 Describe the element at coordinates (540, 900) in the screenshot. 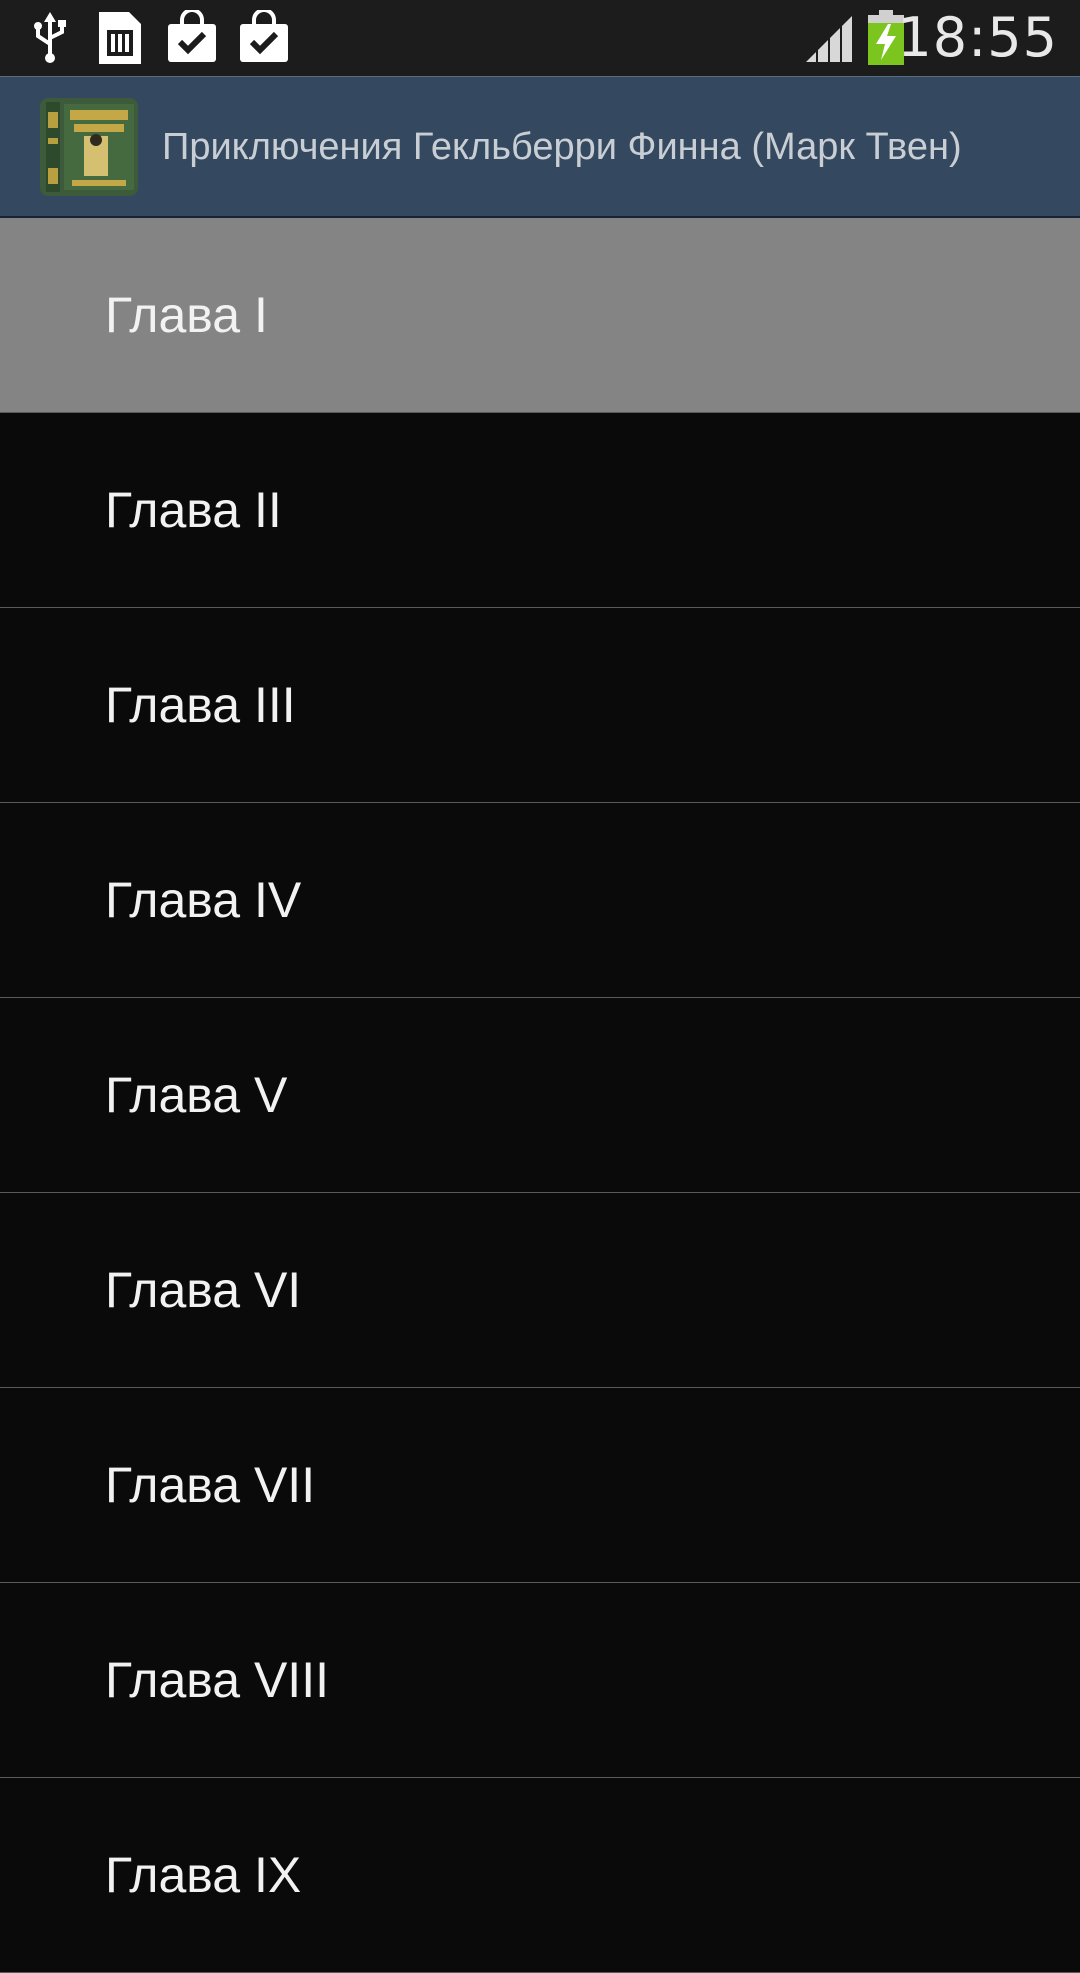

I see `list-item: Глава IV` at that location.